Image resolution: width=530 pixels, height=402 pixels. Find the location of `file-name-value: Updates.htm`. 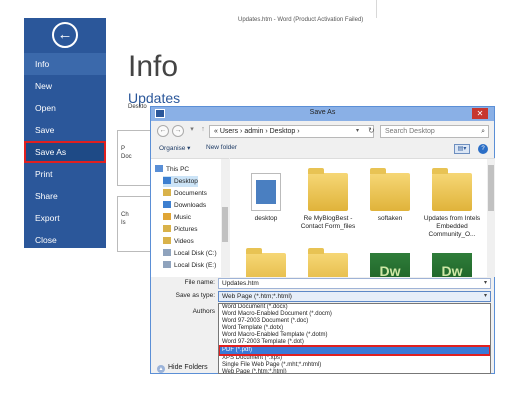

file-name-value: Updates.htm is located at coordinates (240, 283).